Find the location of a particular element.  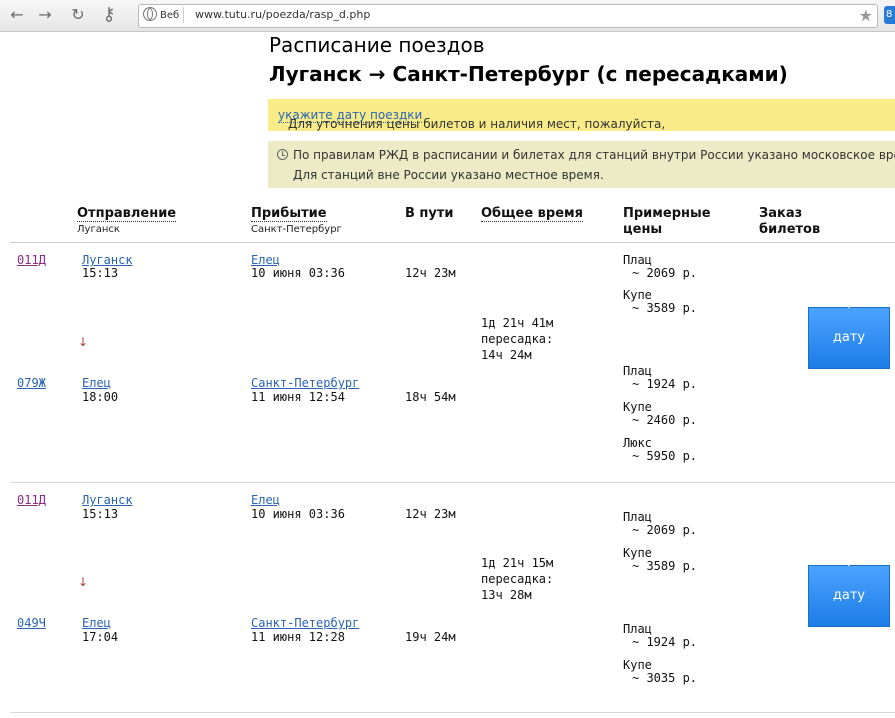

header-arrival-station: Санкт-Петербург is located at coordinates (296, 229).